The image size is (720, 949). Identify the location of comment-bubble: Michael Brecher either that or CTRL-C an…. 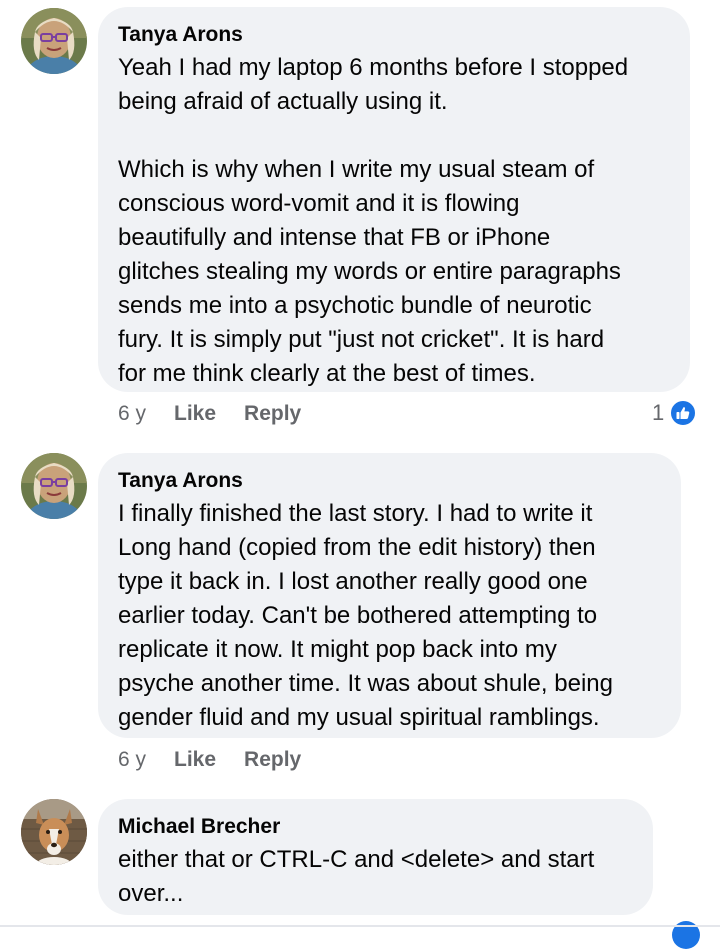
(375, 857).